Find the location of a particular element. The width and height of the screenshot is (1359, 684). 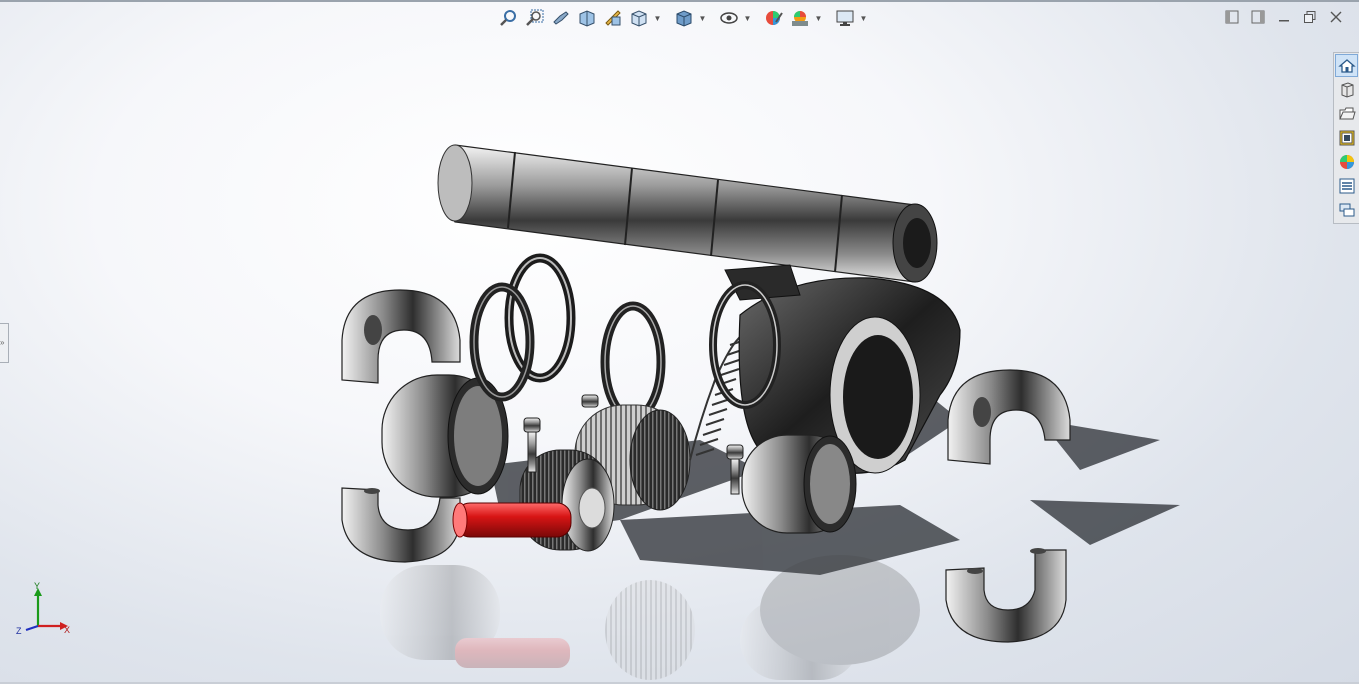

view-orientation-dropdown: ▼ is located at coordinates (657, 18).